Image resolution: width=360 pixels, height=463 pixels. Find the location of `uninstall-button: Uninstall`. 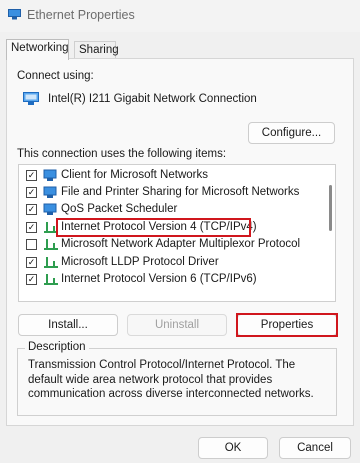

uninstall-button: Uninstall is located at coordinates (177, 325).